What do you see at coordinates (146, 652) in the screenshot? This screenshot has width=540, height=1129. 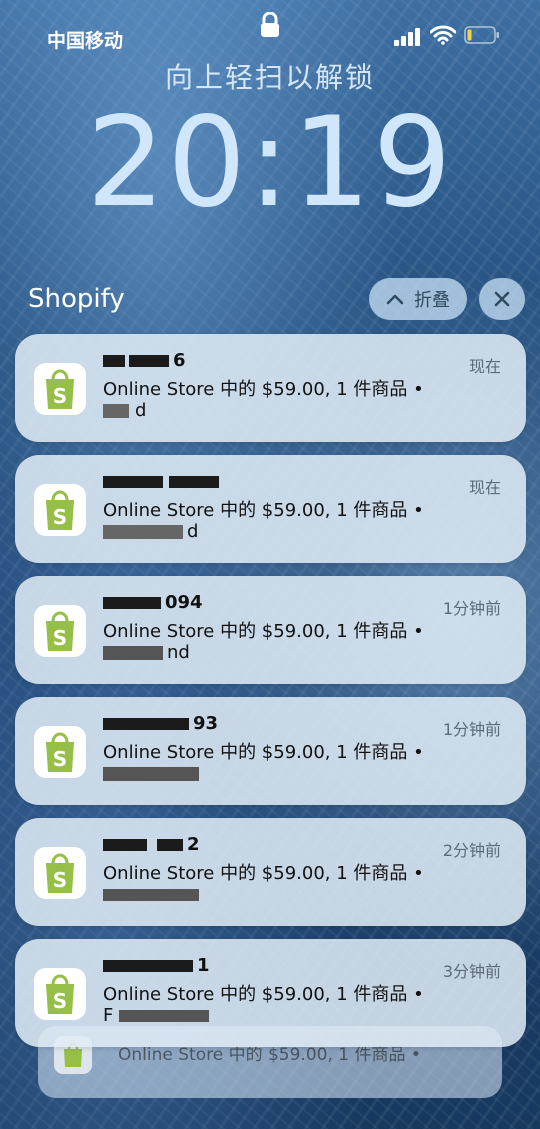 I see `notification-subtext: nd` at bounding box center [146, 652].